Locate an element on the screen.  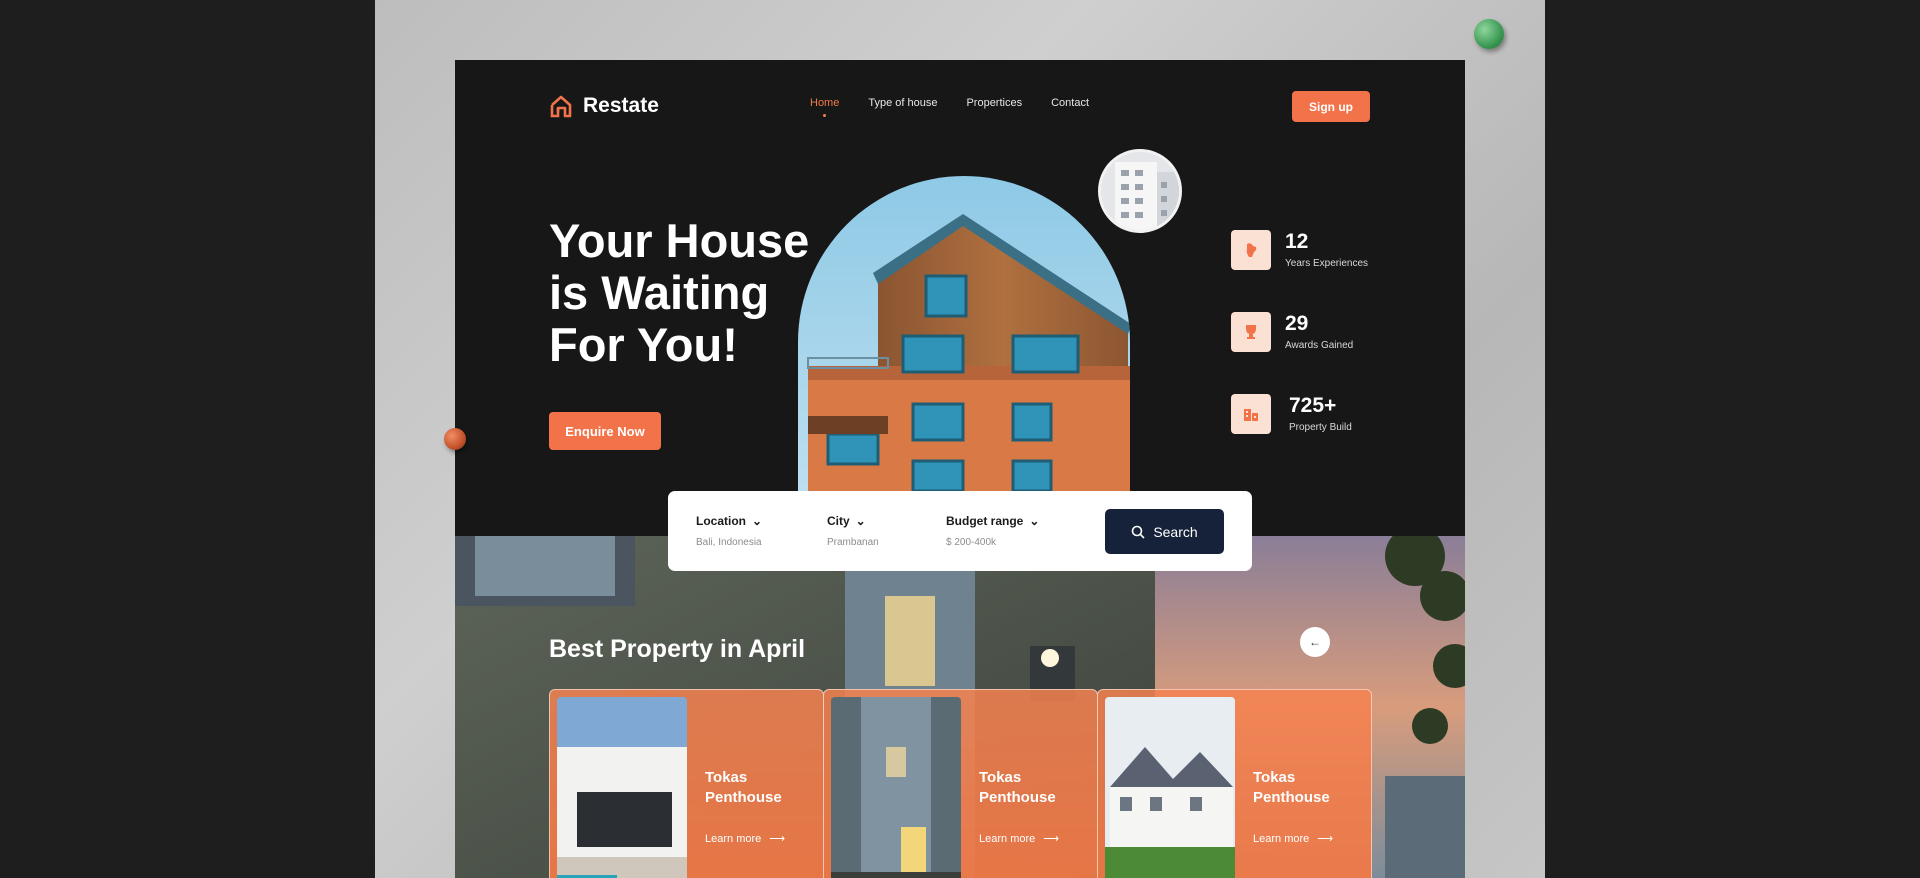
section-title: Best Property in April is located at coordinates (677, 649).